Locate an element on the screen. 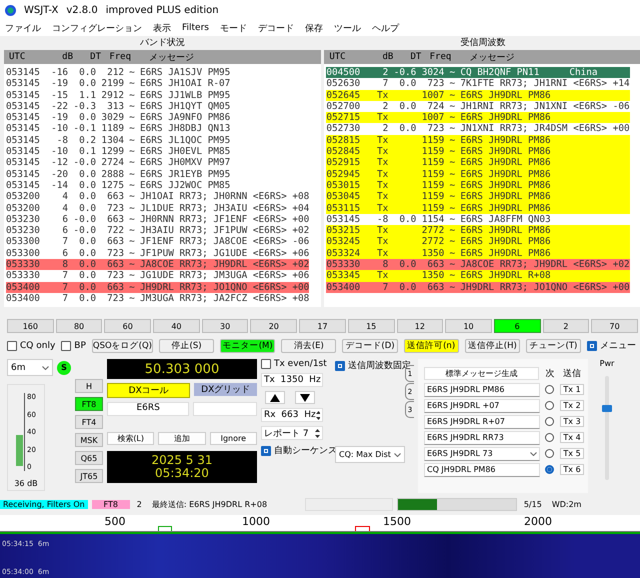 The image size is (640, 578). mode-button: H is located at coordinates (89, 386).